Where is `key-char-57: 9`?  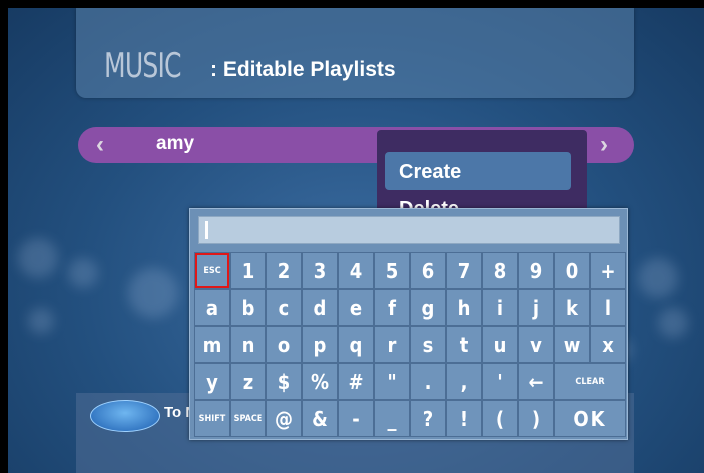
key-char-57: 9 is located at coordinates (536, 270).